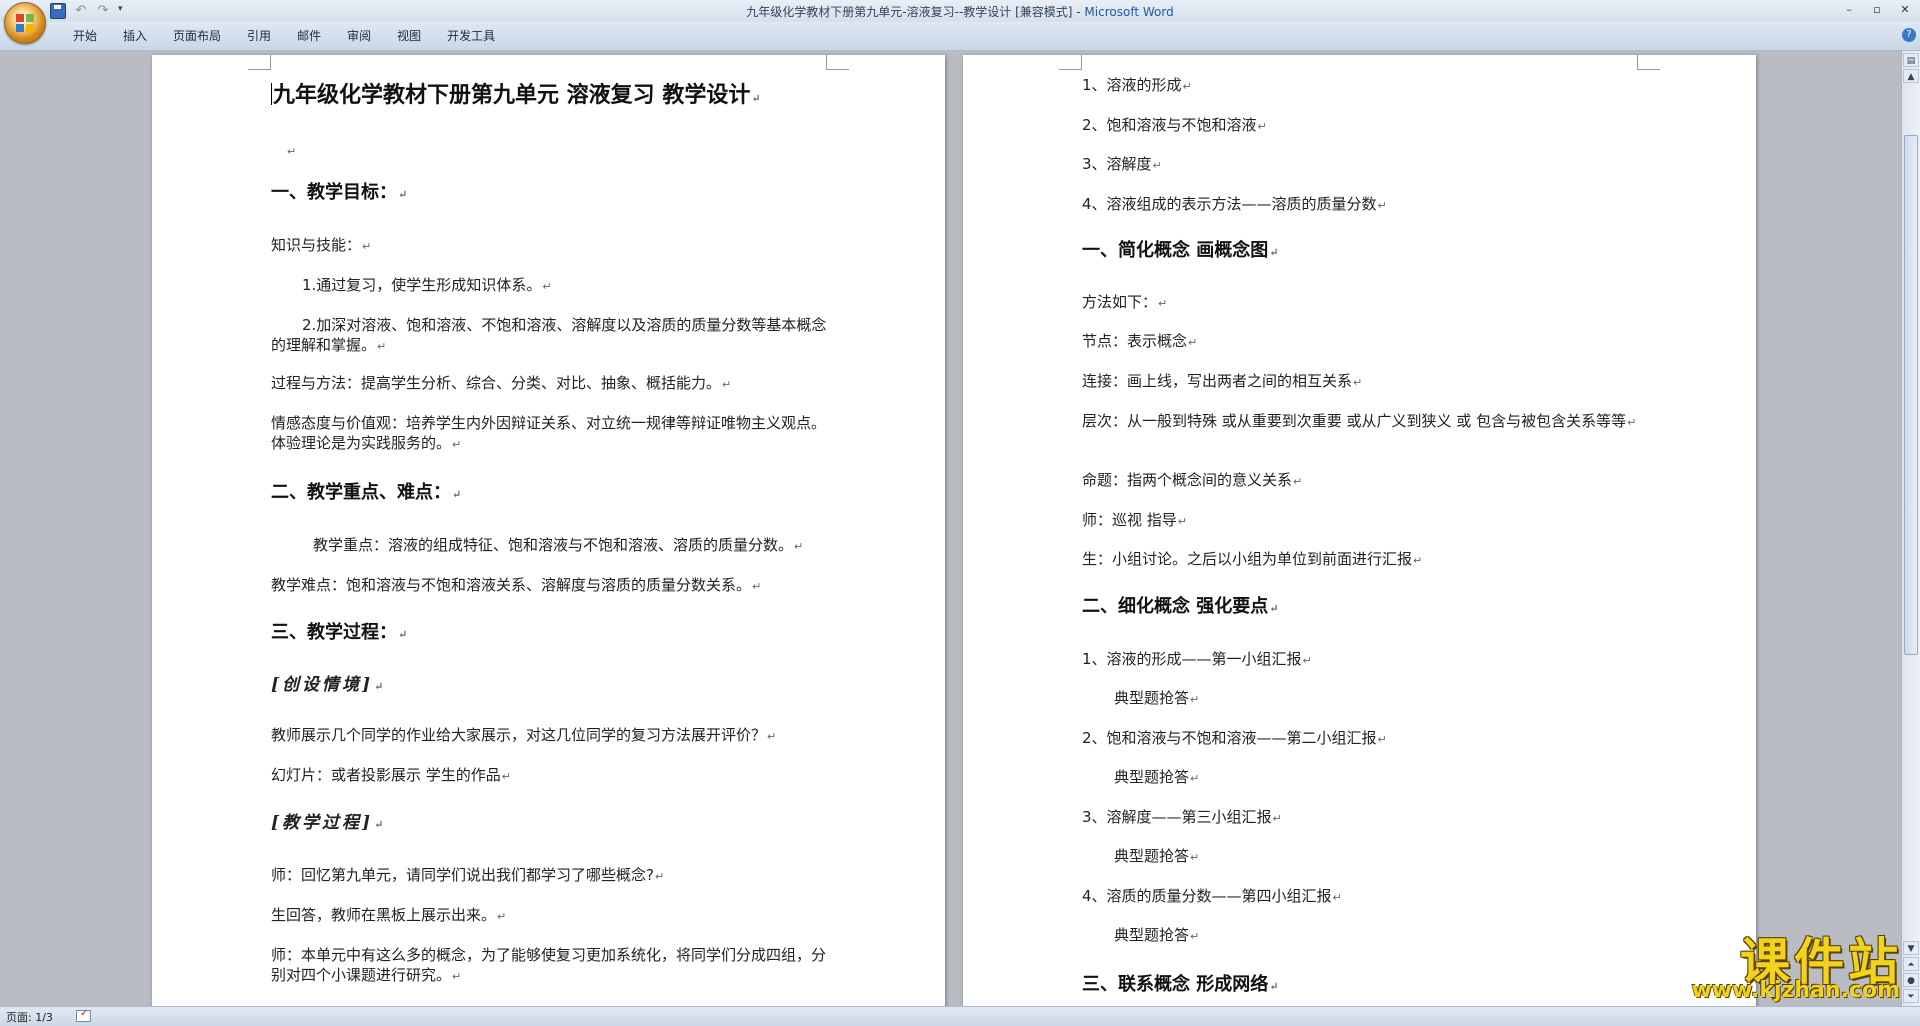  Describe the element at coordinates (558, 546) in the screenshot. I see `paragraph-key-point: 教学重点：溶液的组成特征、饱和溶液与不饱和溶液、溶质的质量分数。↵` at that location.